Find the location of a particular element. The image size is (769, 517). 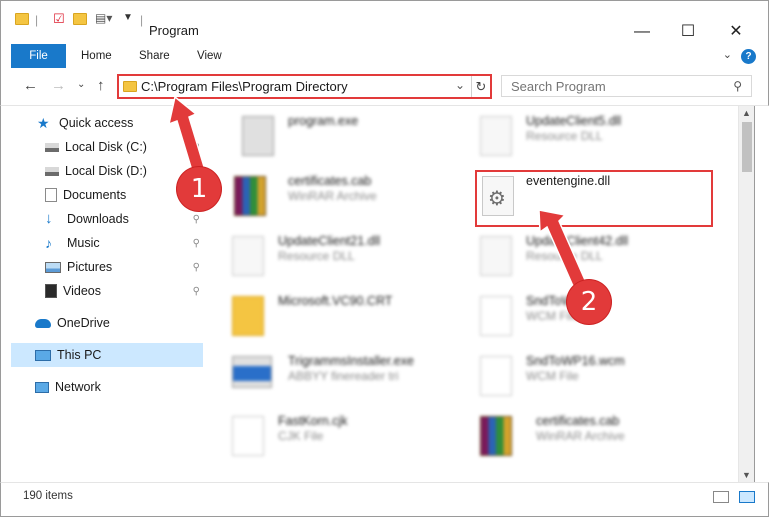

step-badge-1: 1 is located at coordinates (199, 189).